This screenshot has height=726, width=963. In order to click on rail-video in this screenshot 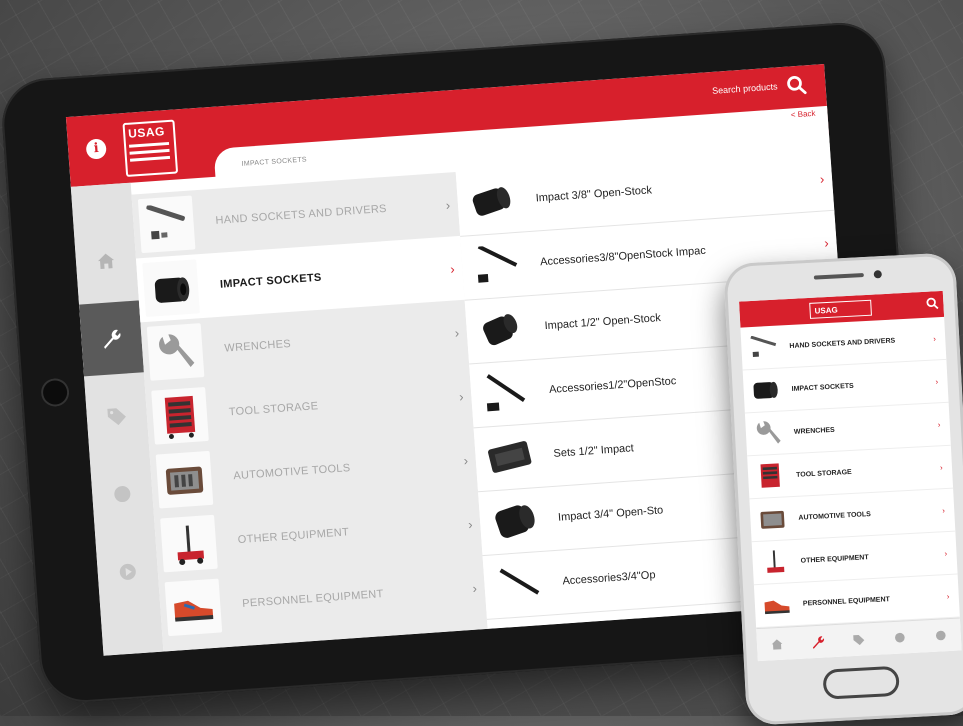, I will do `click(127, 572)`.